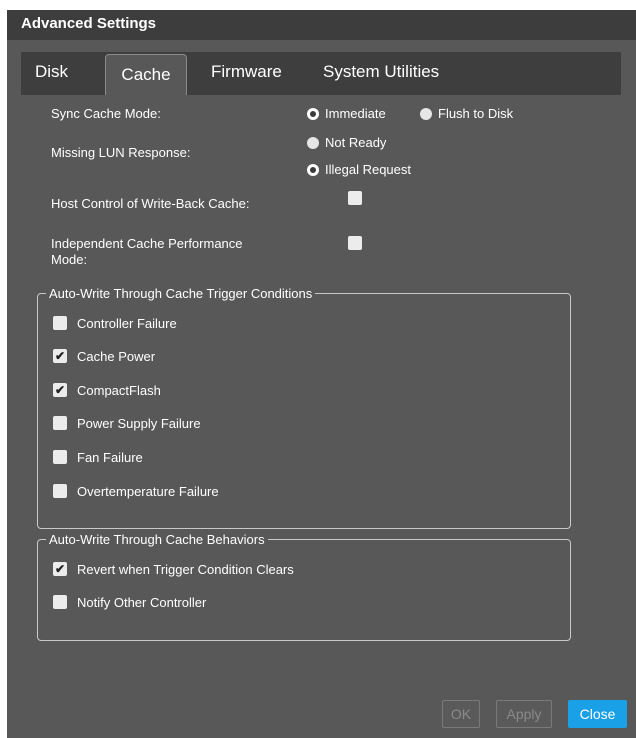  I want to click on fan-failure-label: Fan Failure, so click(110, 457).